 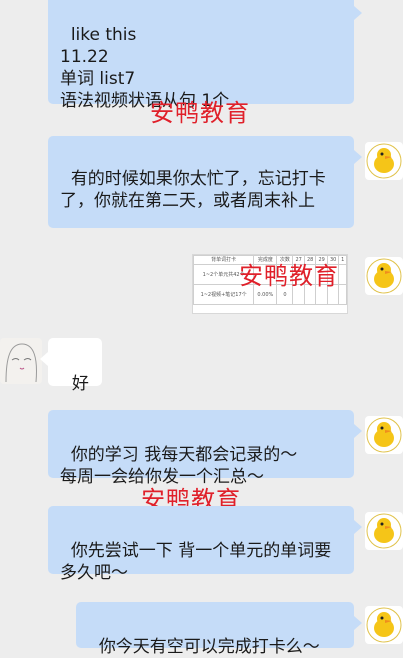 I want to click on message-bubble-sent: 你的学习 我每天都会记录的～ 每周一会给你发一个汇总～, so click(x=205, y=448).